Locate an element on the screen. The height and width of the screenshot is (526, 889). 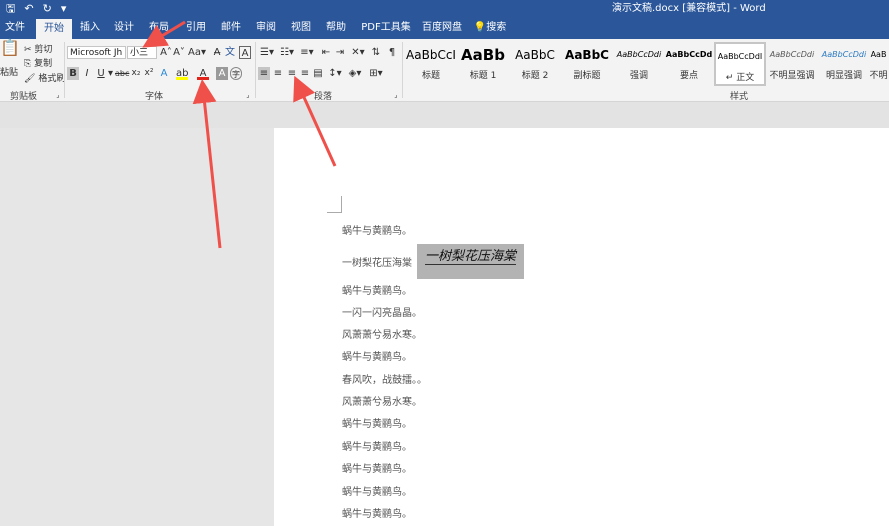
clipboard-group-label: 剪贴板 is located at coordinates (24, 97).